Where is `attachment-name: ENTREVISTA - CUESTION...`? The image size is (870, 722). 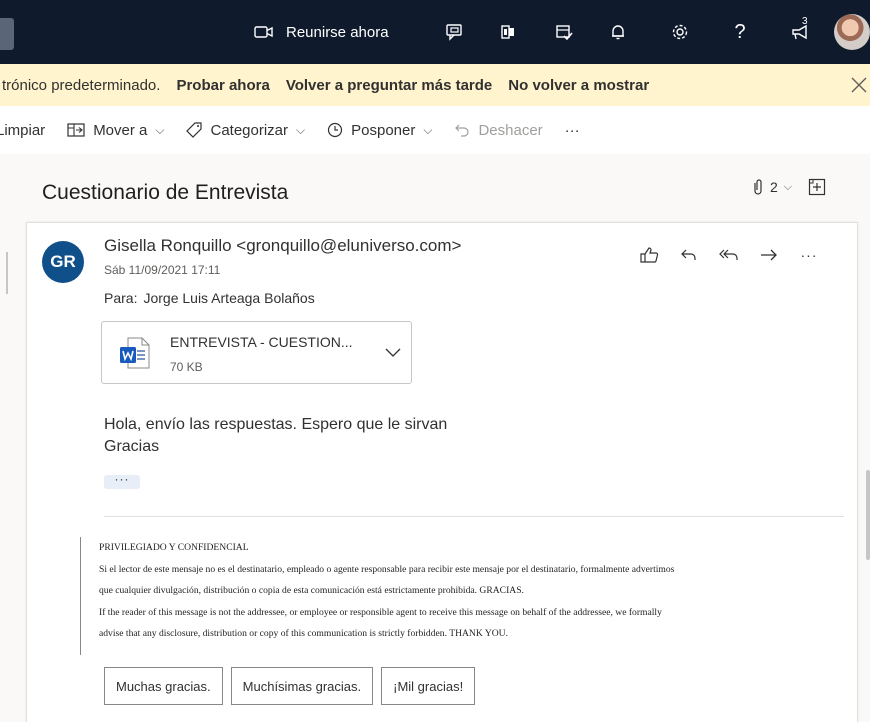
attachment-name: ENTREVISTA - CUESTION... is located at coordinates (261, 342).